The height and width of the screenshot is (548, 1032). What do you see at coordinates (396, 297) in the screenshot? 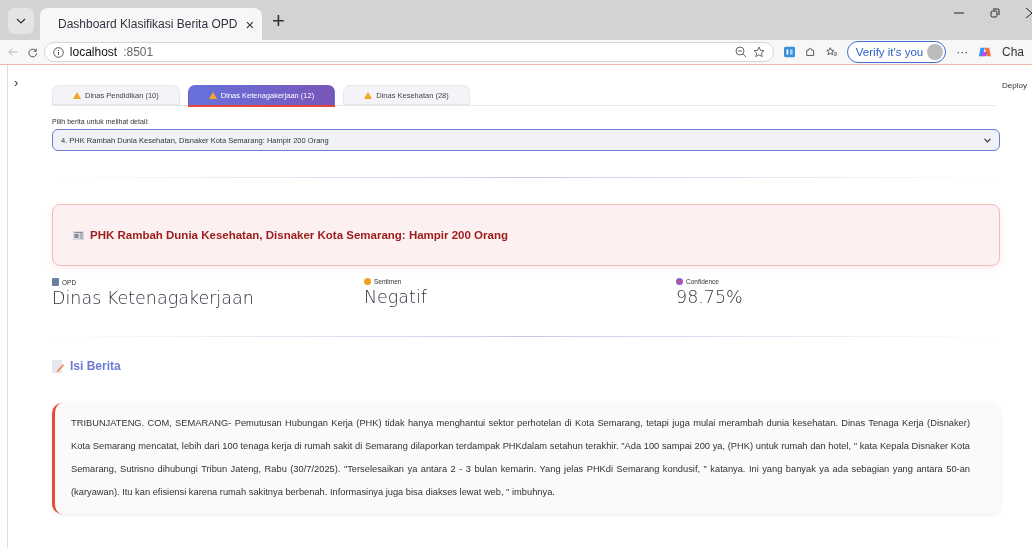
I see `metric-value: Negatif` at bounding box center [396, 297].